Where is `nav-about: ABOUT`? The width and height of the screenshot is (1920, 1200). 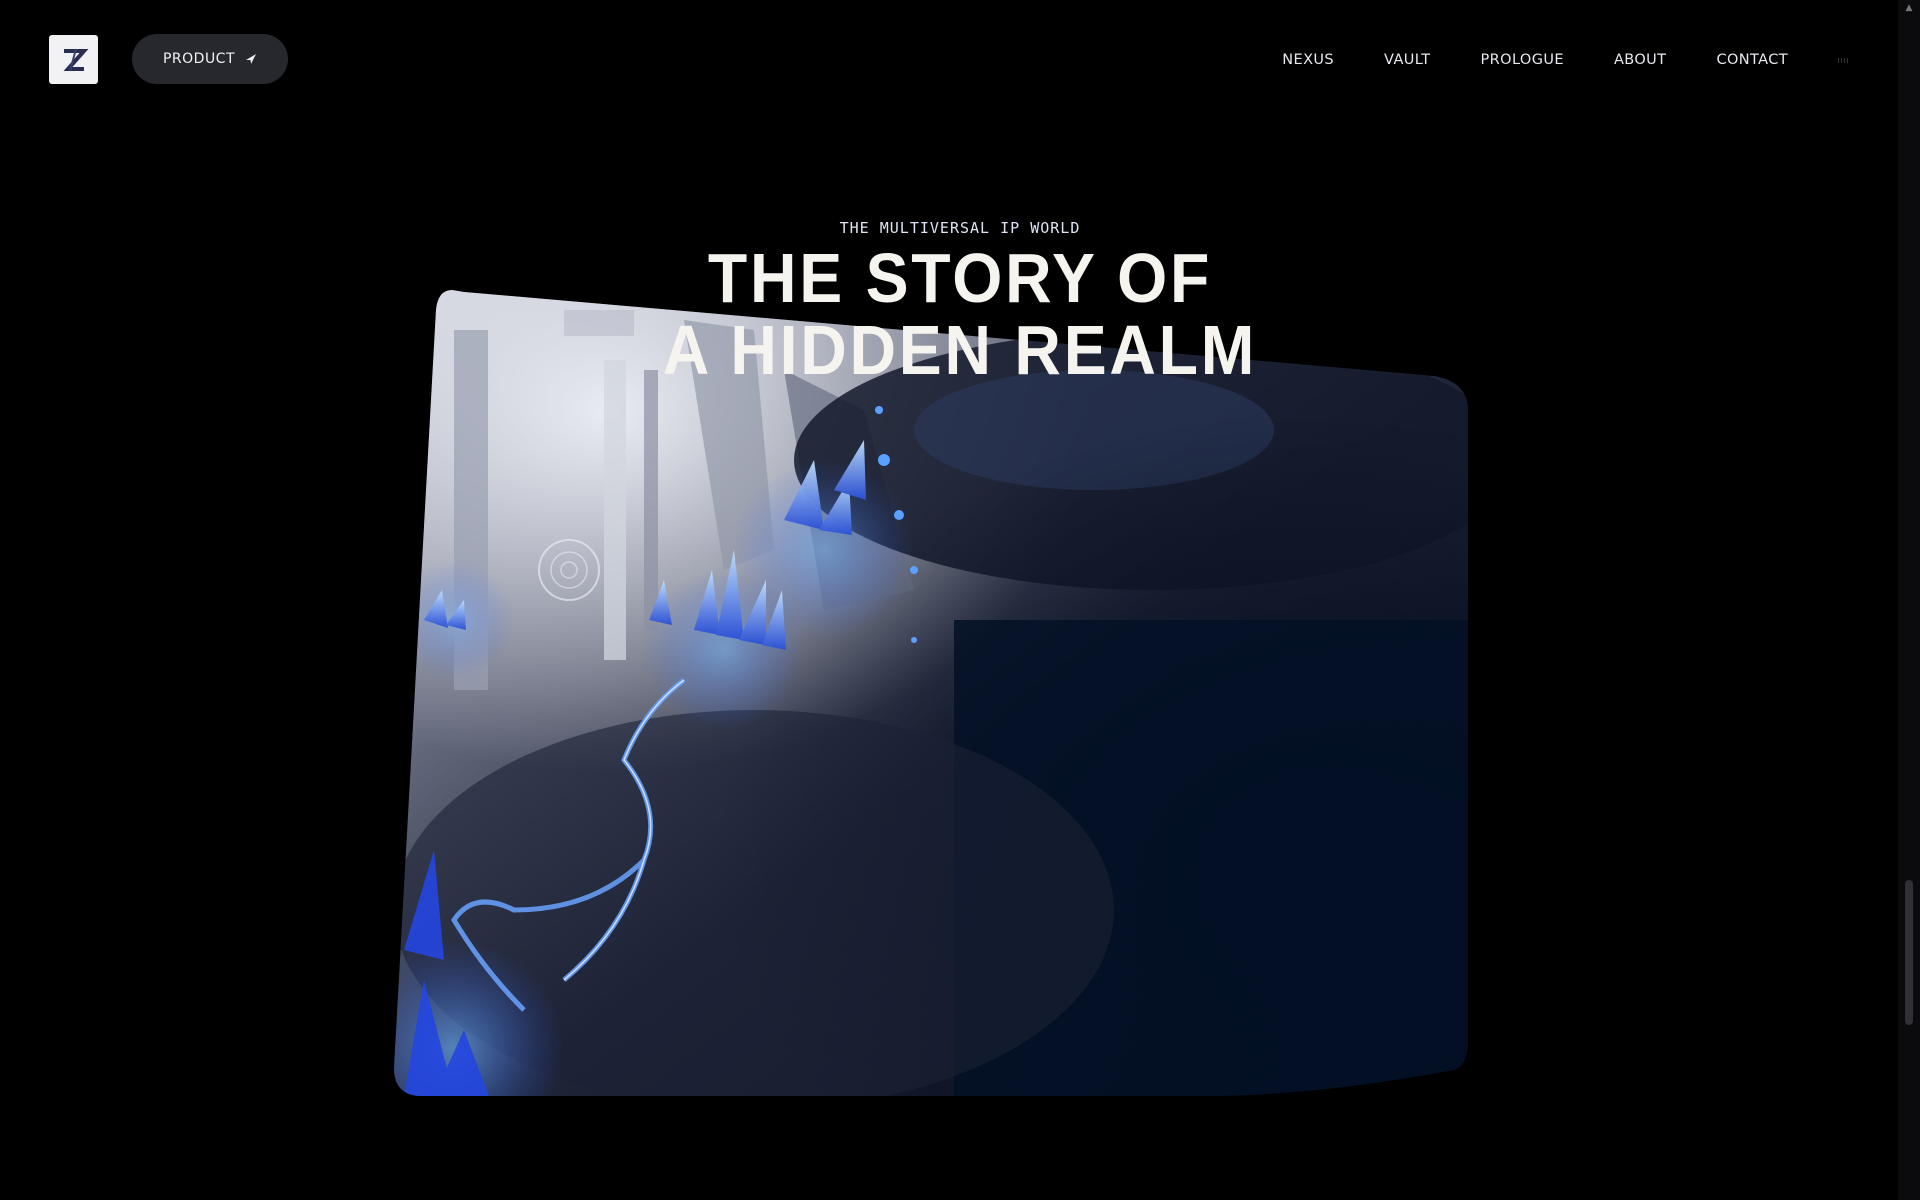 nav-about: ABOUT is located at coordinates (1640, 60).